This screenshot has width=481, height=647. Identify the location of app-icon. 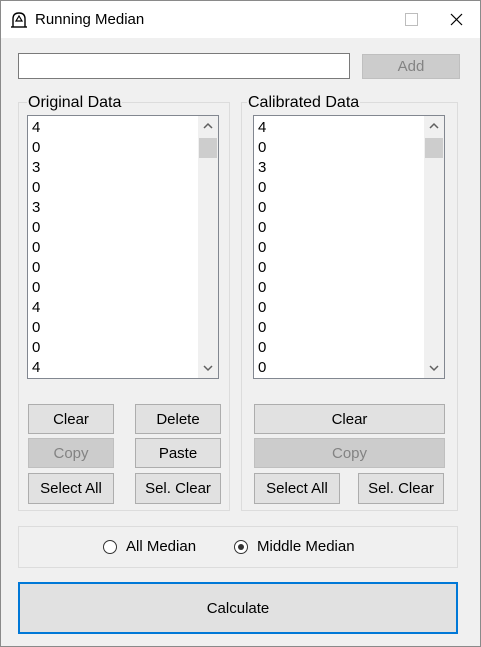
(19, 20).